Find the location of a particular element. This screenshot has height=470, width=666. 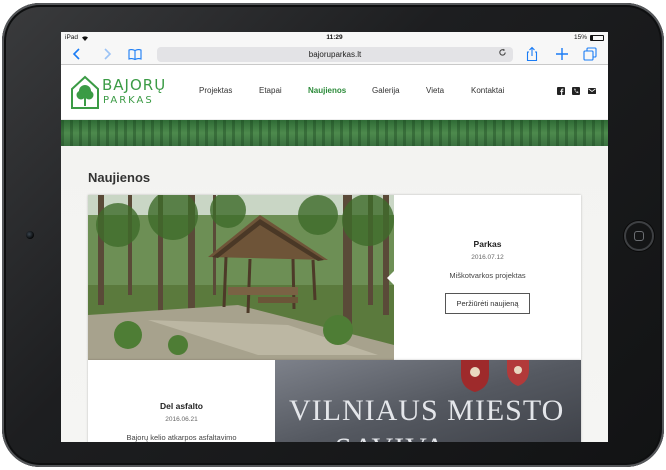

card-pointer is located at coordinates (390, 278).